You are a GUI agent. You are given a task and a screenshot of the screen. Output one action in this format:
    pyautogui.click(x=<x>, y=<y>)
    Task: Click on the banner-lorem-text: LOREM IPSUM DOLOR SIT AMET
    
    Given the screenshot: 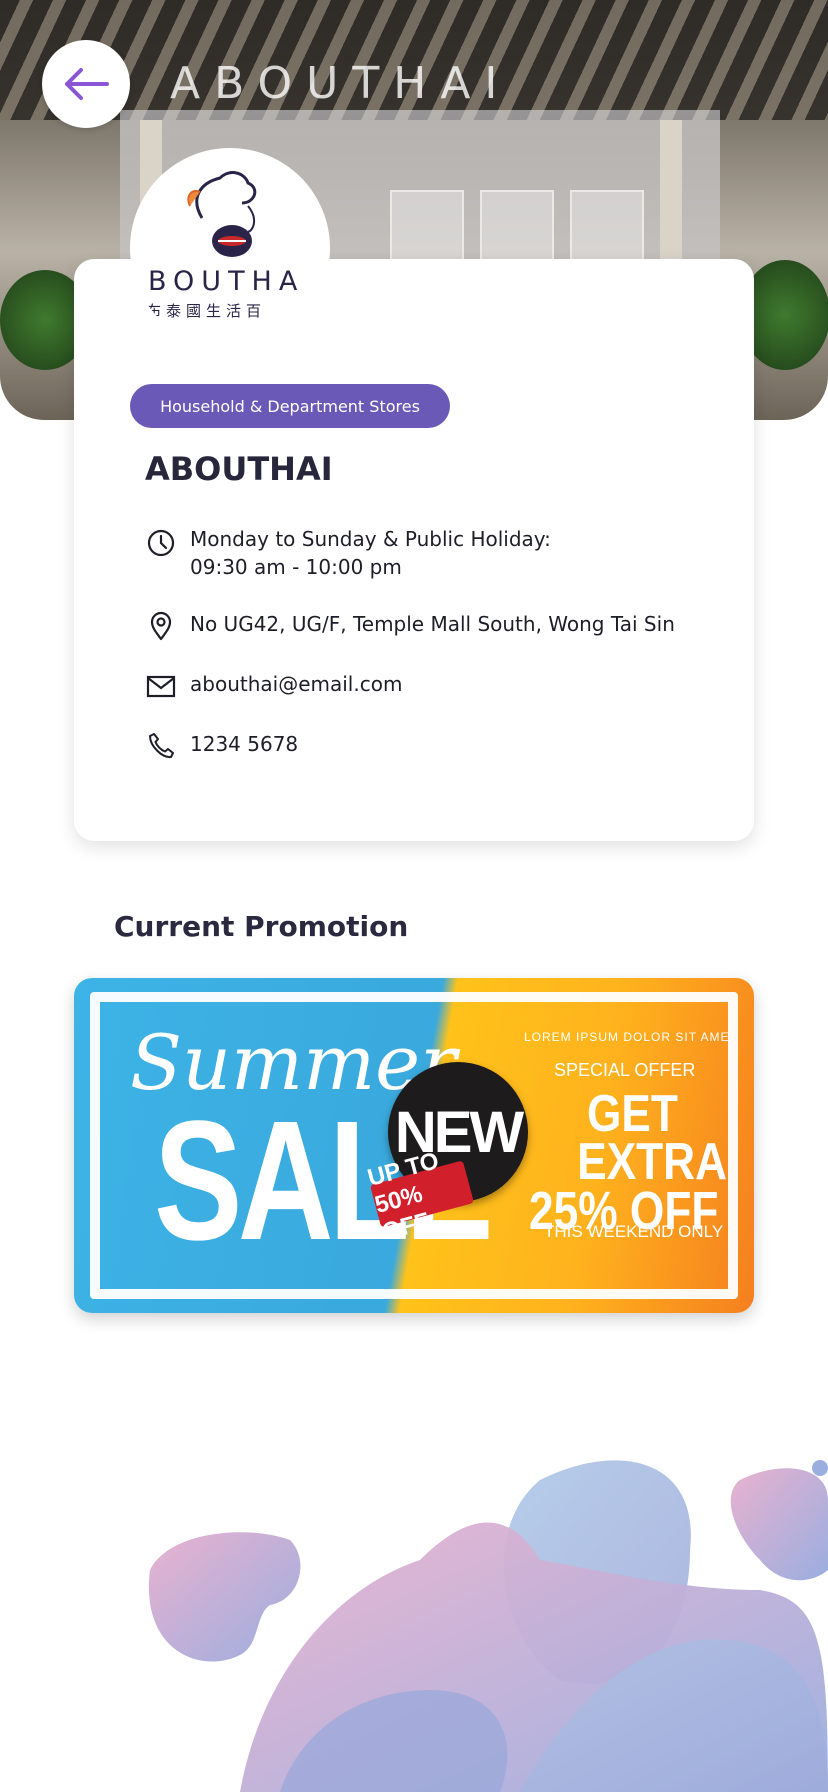 What is the action you would take?
    pyautogui.click(x=631, y=1037)
    